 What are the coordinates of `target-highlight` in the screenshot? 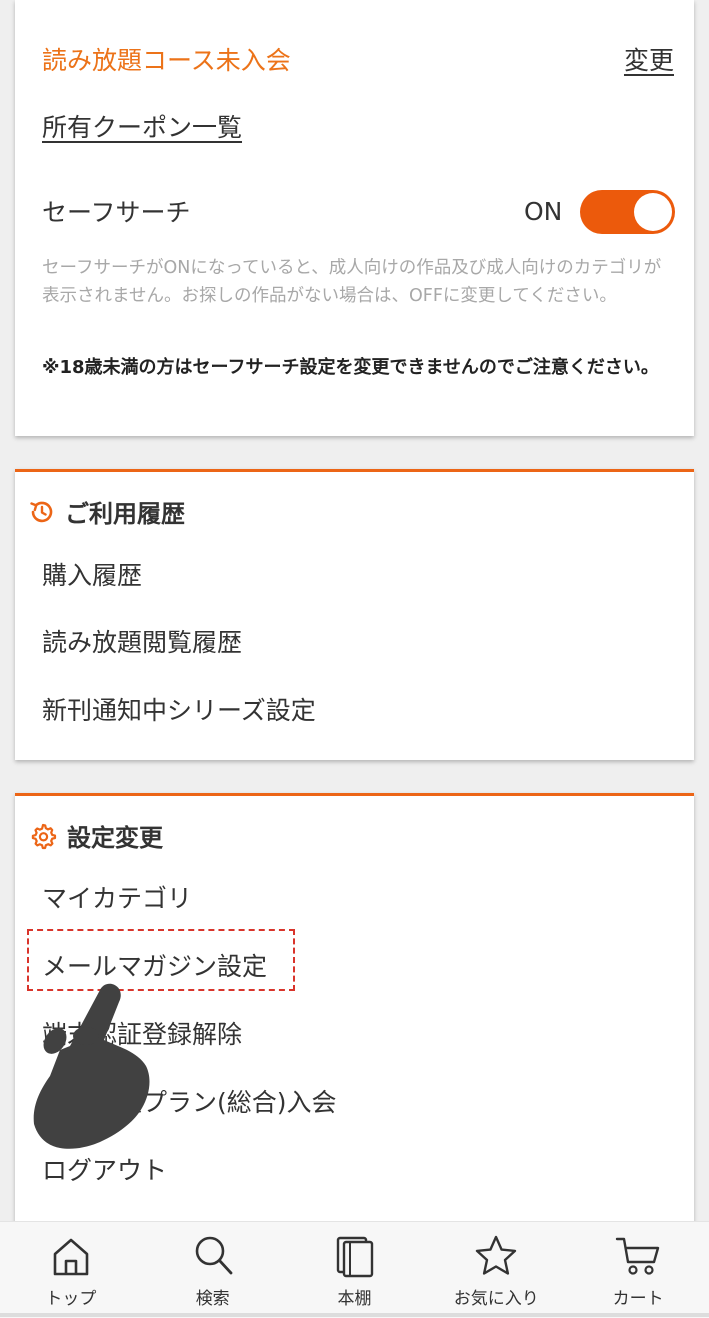 It's located at (161, 960).